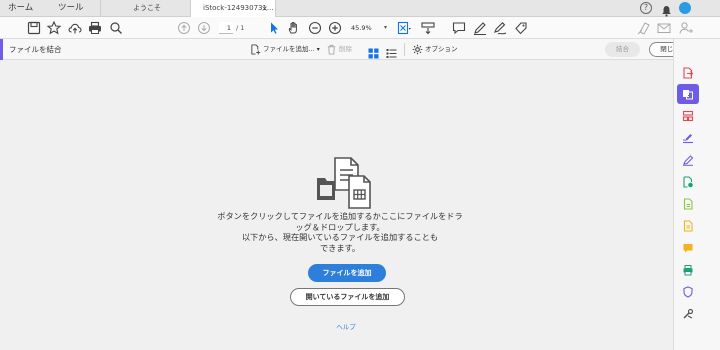  Describe the element at coordinates (340, 226) in the screenshot. I see `instruction-line: ッグ＆ドロップします。` at that location.